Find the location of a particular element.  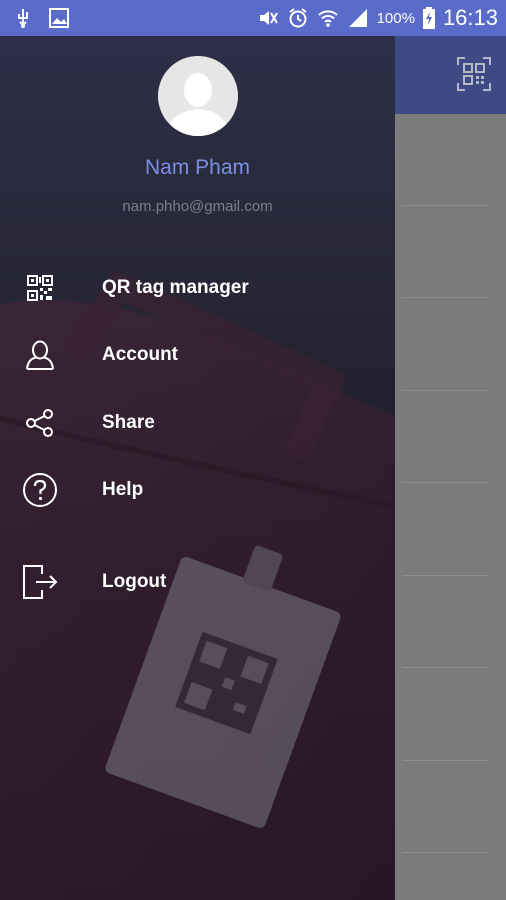

menu-item-label: QR tag manager is located at coordinates (175, 287).